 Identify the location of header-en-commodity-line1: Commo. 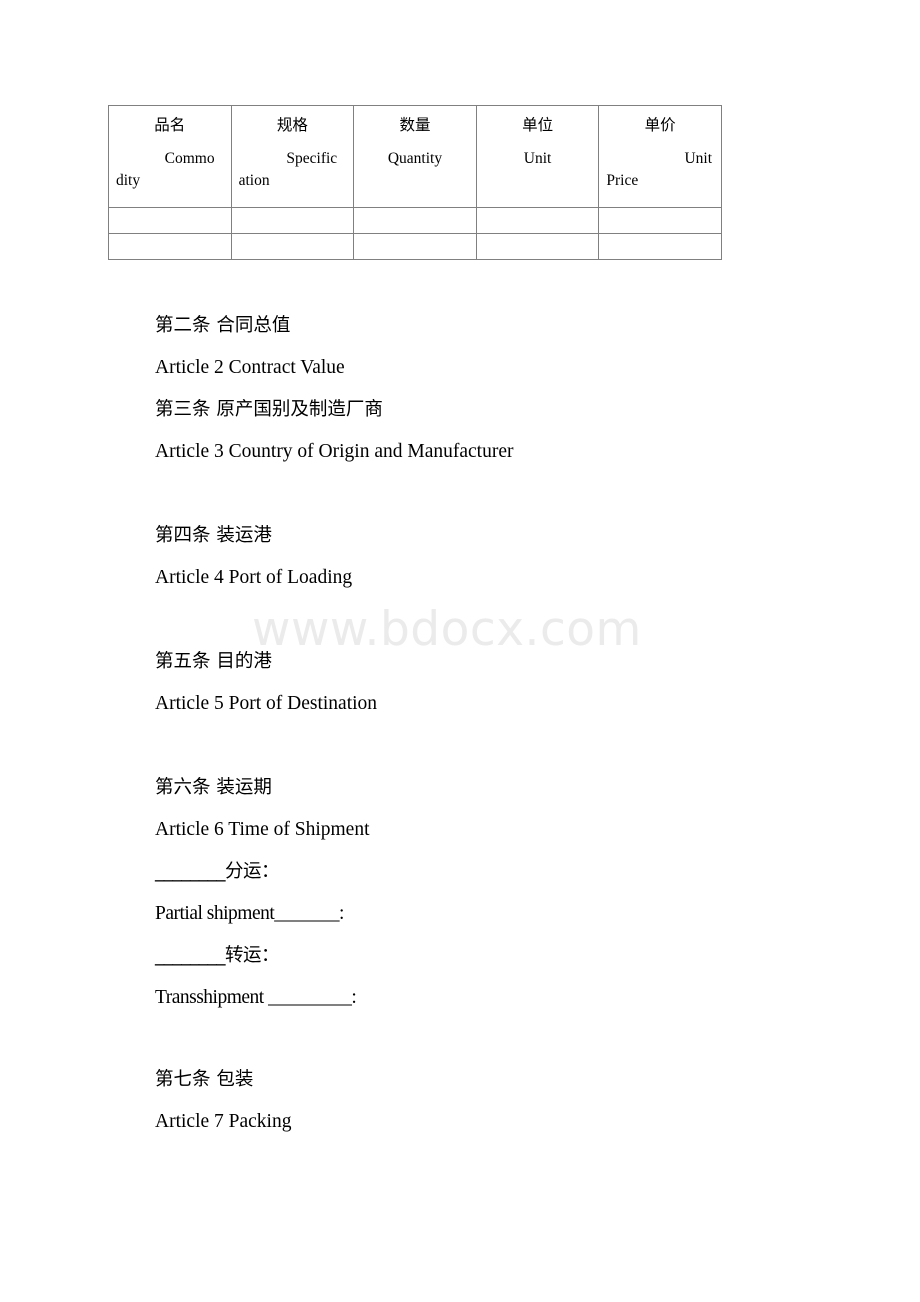
(189, 158).